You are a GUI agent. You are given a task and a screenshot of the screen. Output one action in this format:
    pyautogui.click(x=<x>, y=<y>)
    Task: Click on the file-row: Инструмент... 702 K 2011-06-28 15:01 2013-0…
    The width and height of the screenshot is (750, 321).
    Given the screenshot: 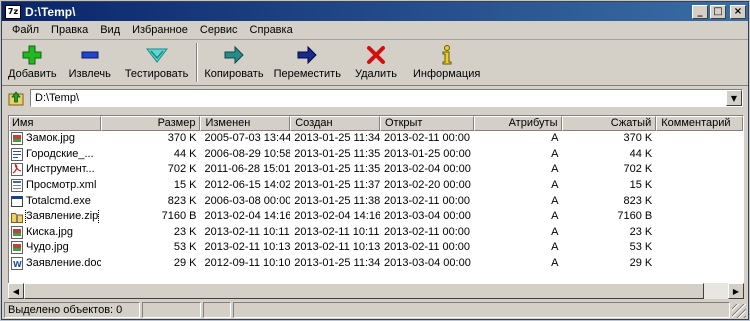 What is the action you would take?
    pyautogui.click(x=376, y=170)
    